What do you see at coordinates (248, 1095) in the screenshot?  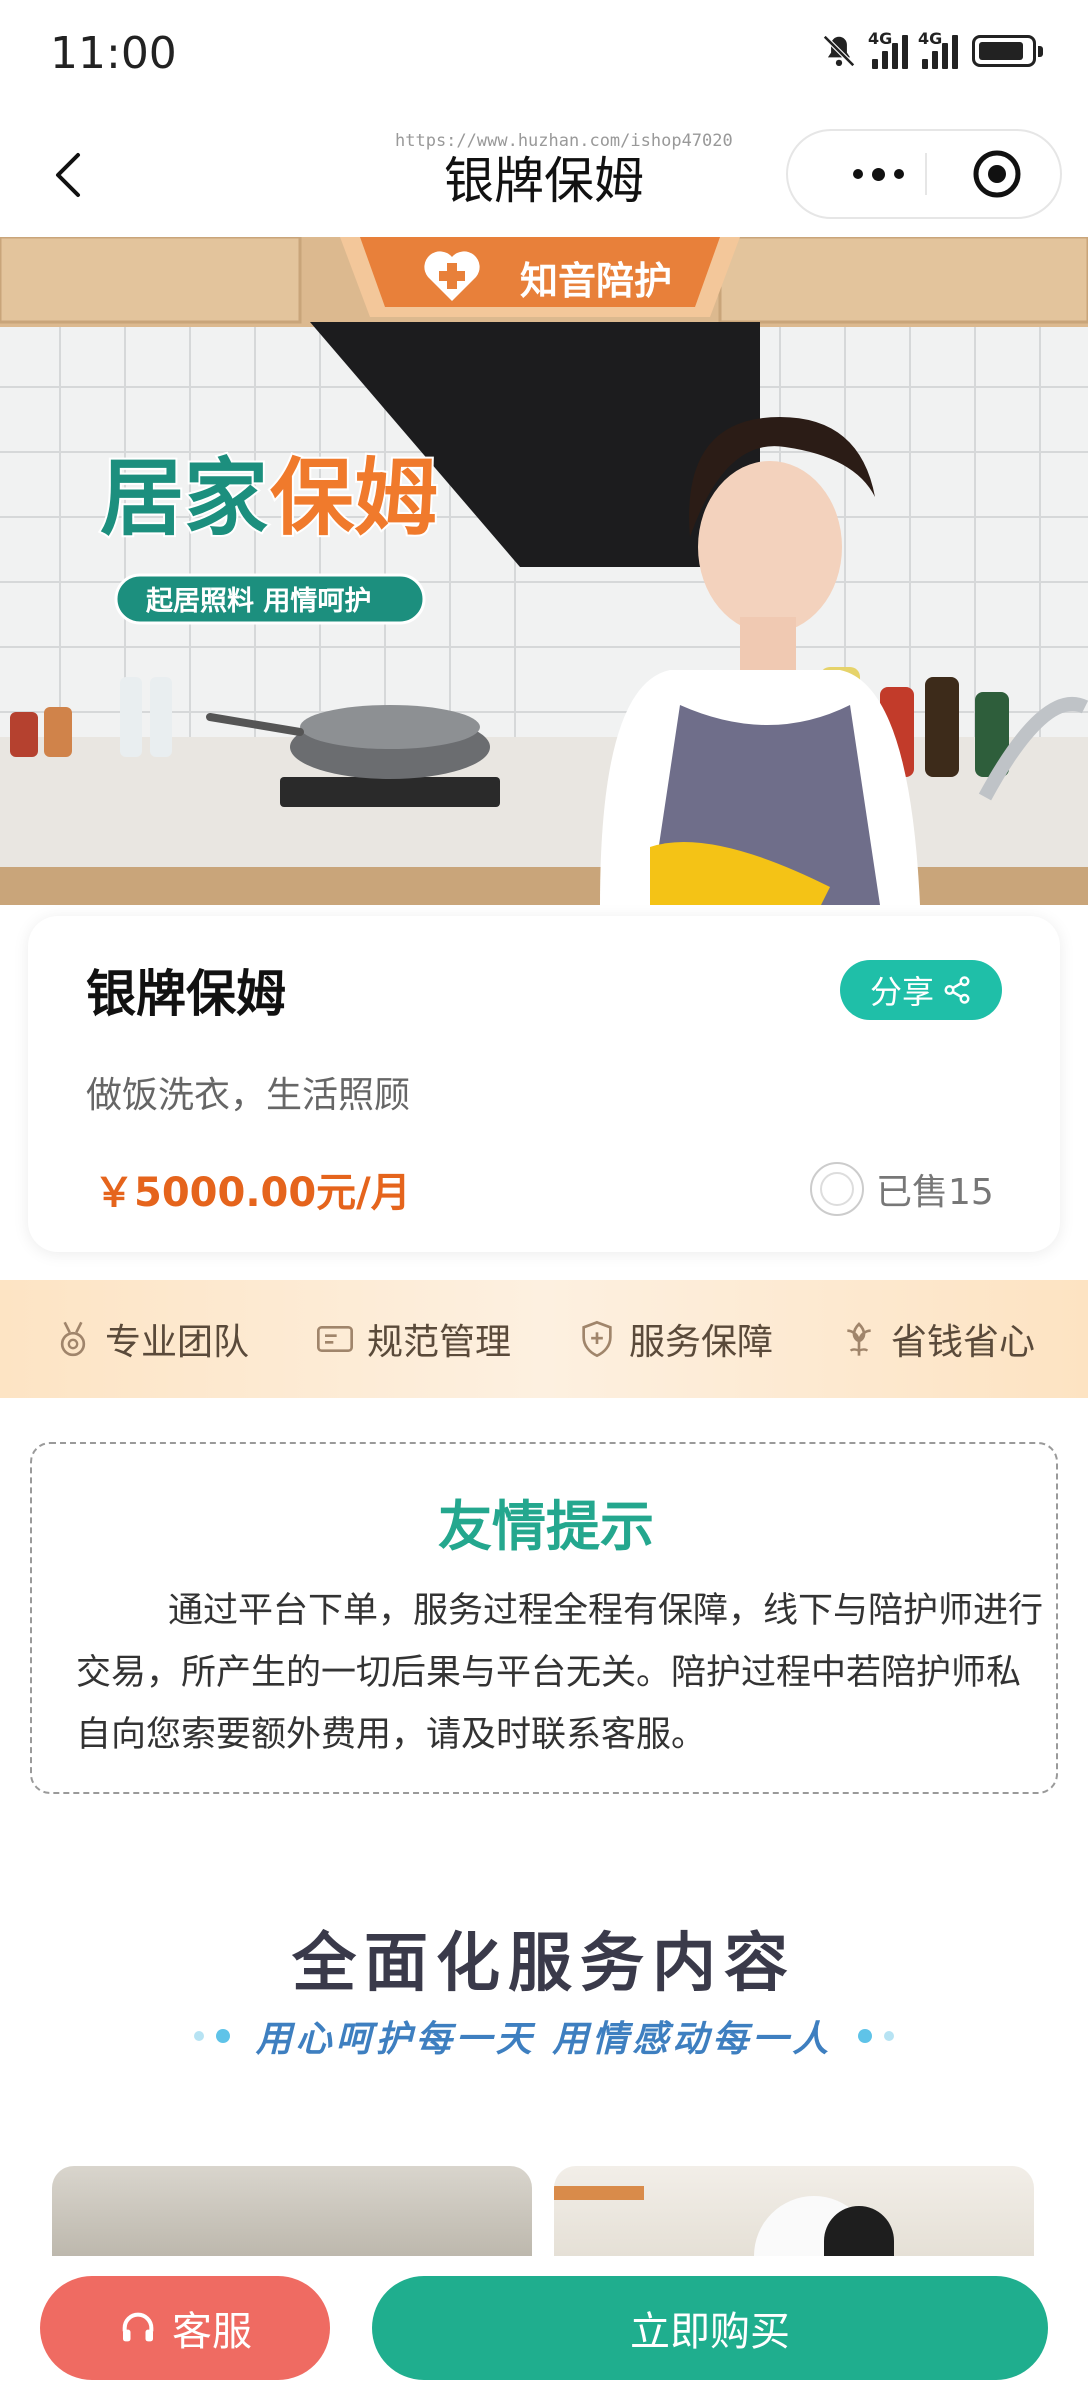 I see `product-description: 做饭洗衣，生活照顾` at bounding box center [248, 1095].